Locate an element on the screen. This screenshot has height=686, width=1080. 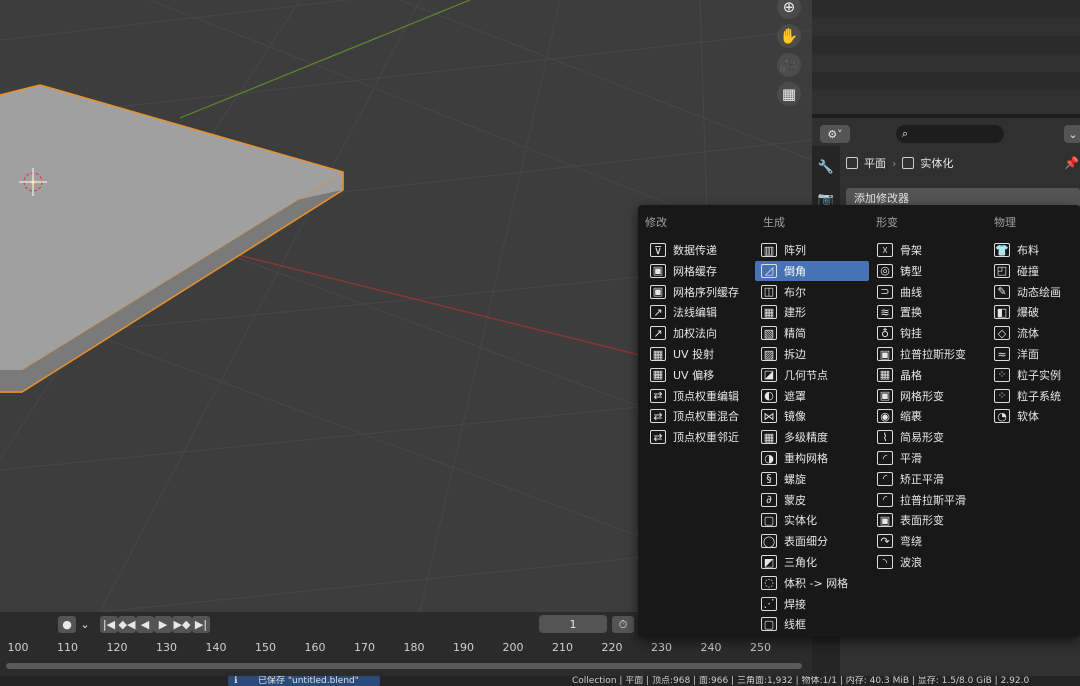
modifier-menu-item-label: 阵列 is located at coordinates (795, 250).